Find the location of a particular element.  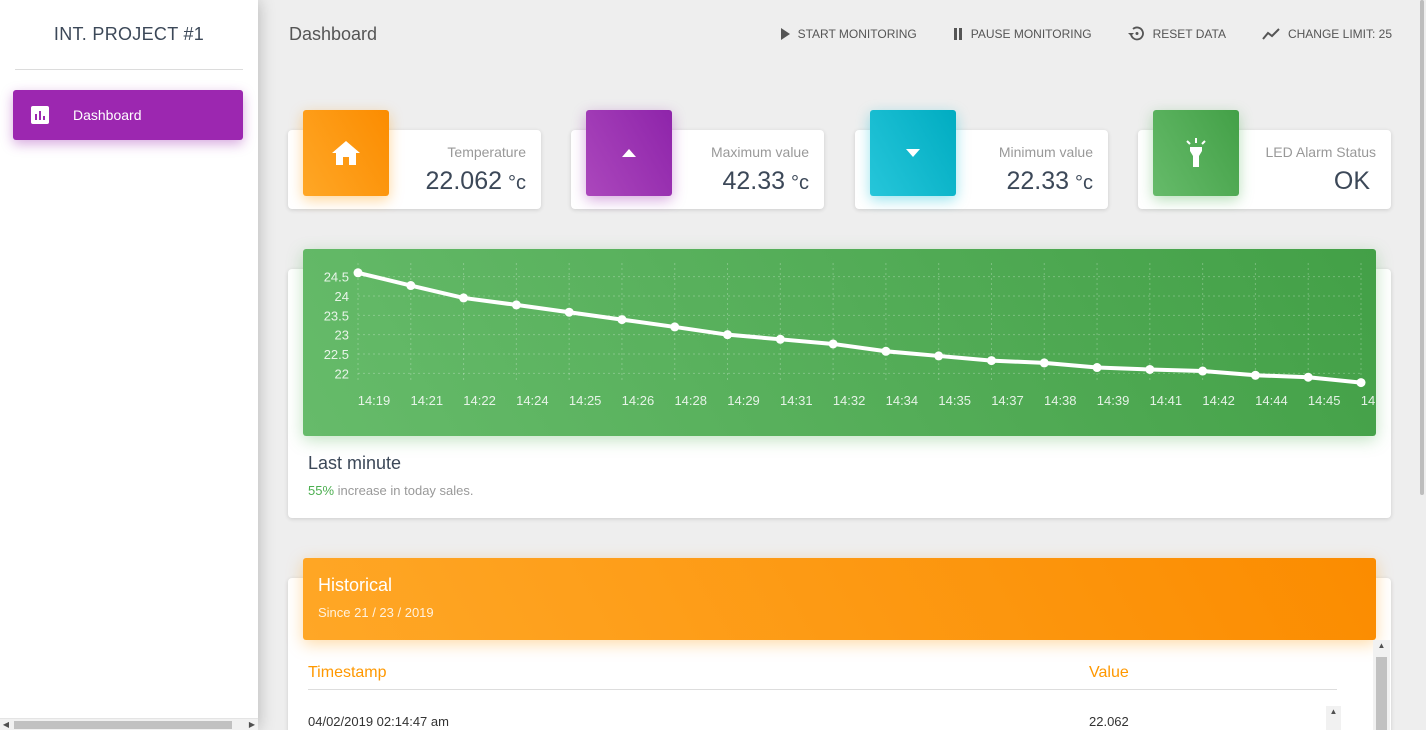

minimum-value-card: Minimum value 22.33 °c is located at coordinates (981, 159).